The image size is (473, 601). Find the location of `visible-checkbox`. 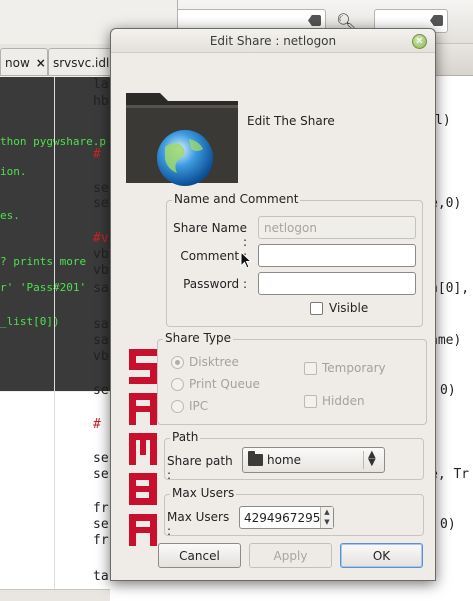

visible-checkbox is located at coordinates (316, 308).